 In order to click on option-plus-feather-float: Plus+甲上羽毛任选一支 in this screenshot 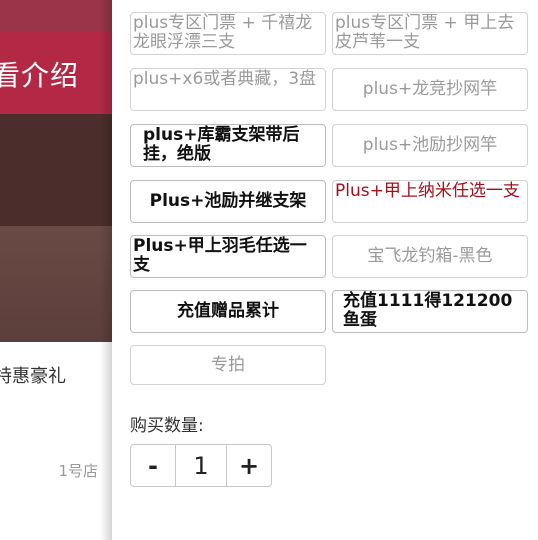, I will do `click(228, 256)`.